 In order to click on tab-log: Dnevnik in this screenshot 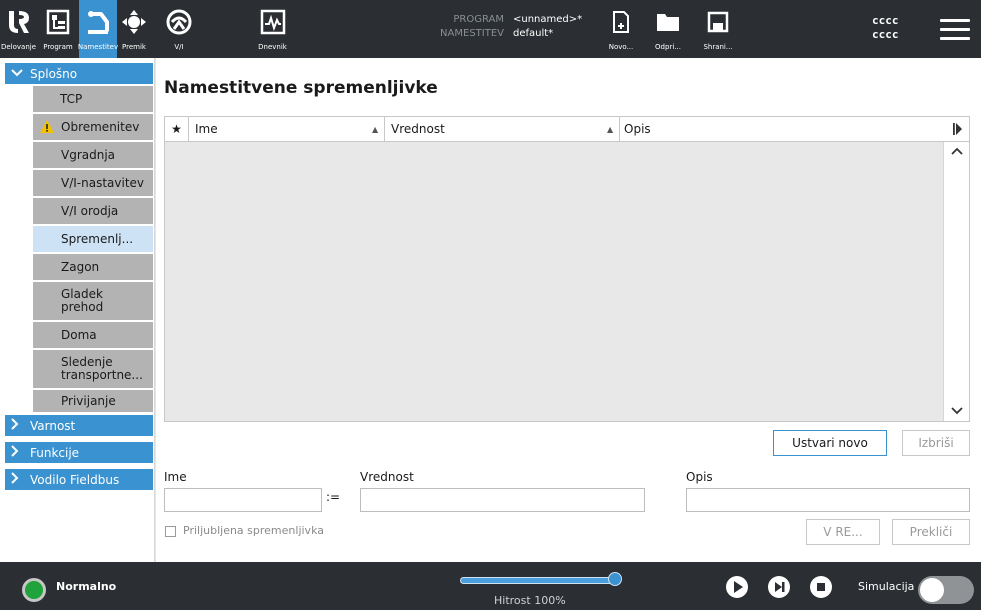, I will do `click(272, 29)`.